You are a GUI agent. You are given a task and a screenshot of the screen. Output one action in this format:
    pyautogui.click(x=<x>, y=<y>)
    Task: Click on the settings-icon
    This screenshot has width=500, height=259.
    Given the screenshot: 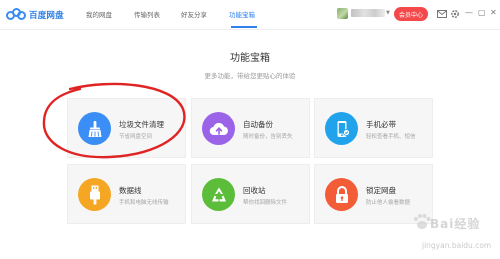 What is the action you would take?
    pyautogui.click(x=455, y=14)
    